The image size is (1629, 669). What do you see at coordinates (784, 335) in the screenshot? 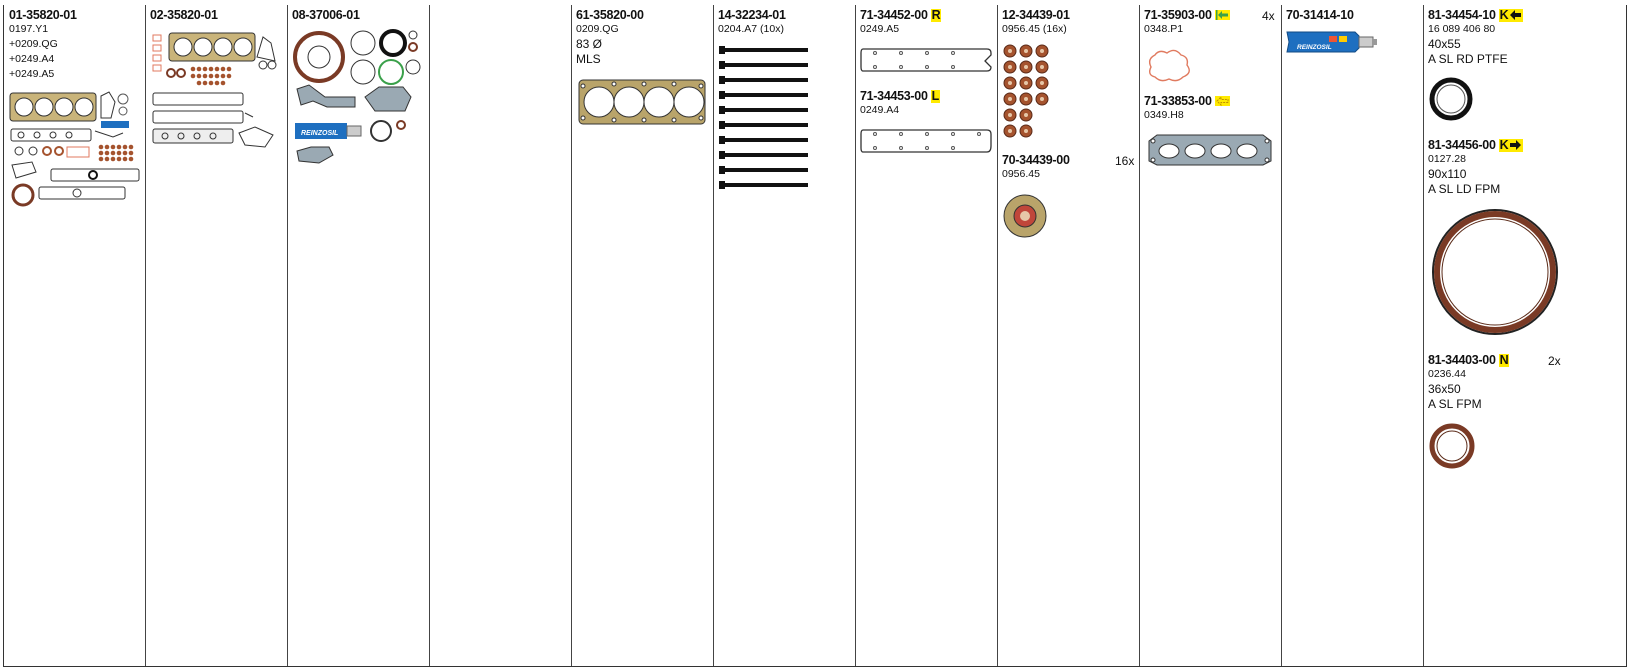
I see `column-6: 14-32234-01 0204.A7 (10x)` at bounding box center [784, 335].